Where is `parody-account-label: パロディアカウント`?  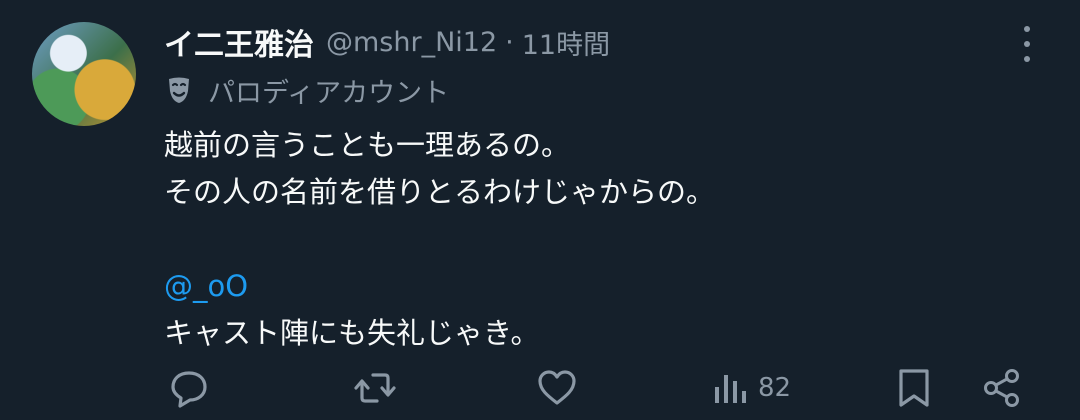 parody-account-label: パロディアカウント is located at coordinates (306, 90).